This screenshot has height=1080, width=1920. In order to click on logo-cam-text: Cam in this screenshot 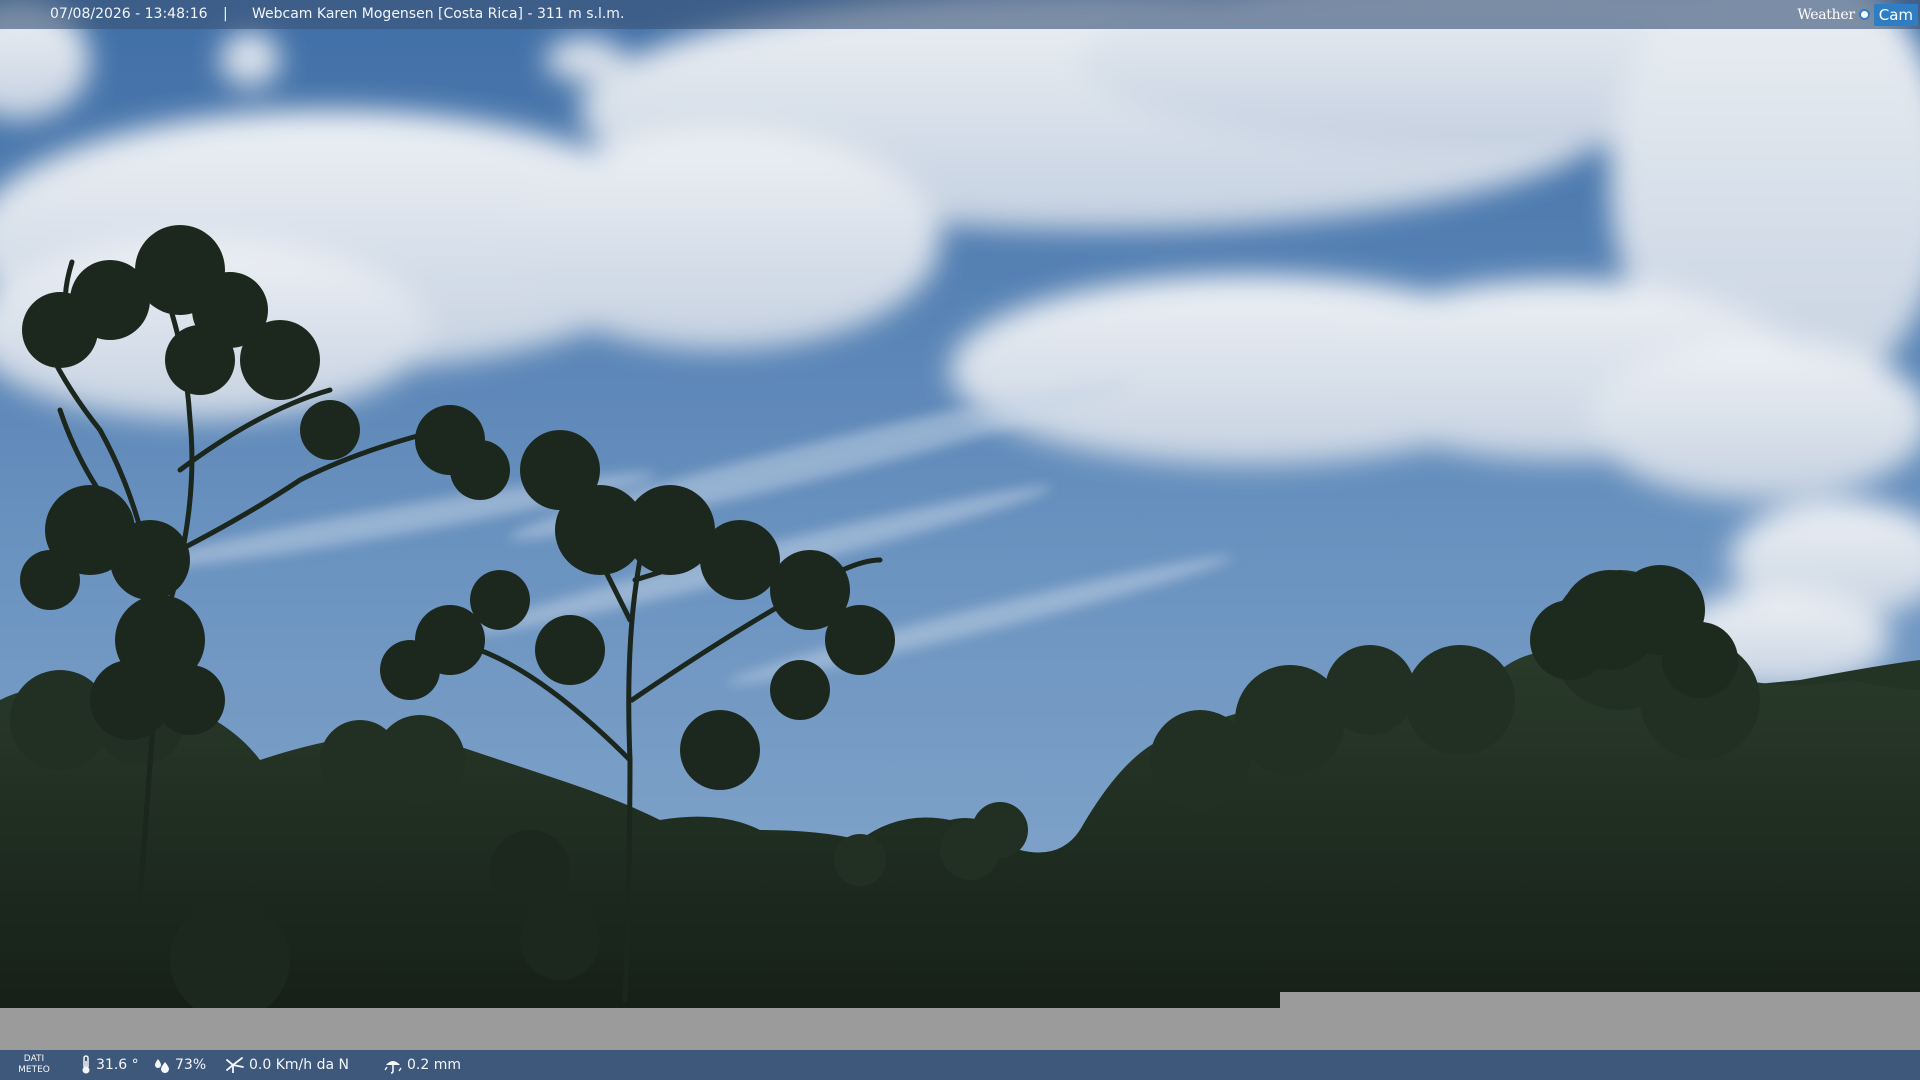, I will do `click(1895, 14)`.